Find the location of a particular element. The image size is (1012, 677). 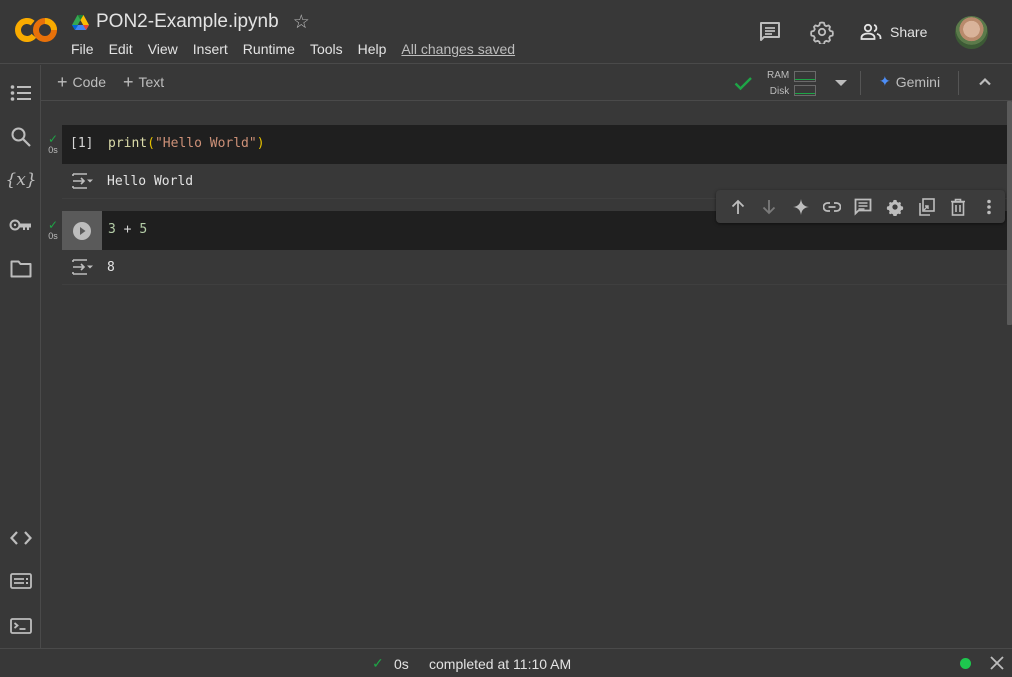

notebook-title: PON2-Example.ipynb is located at coordinates (187, 22).